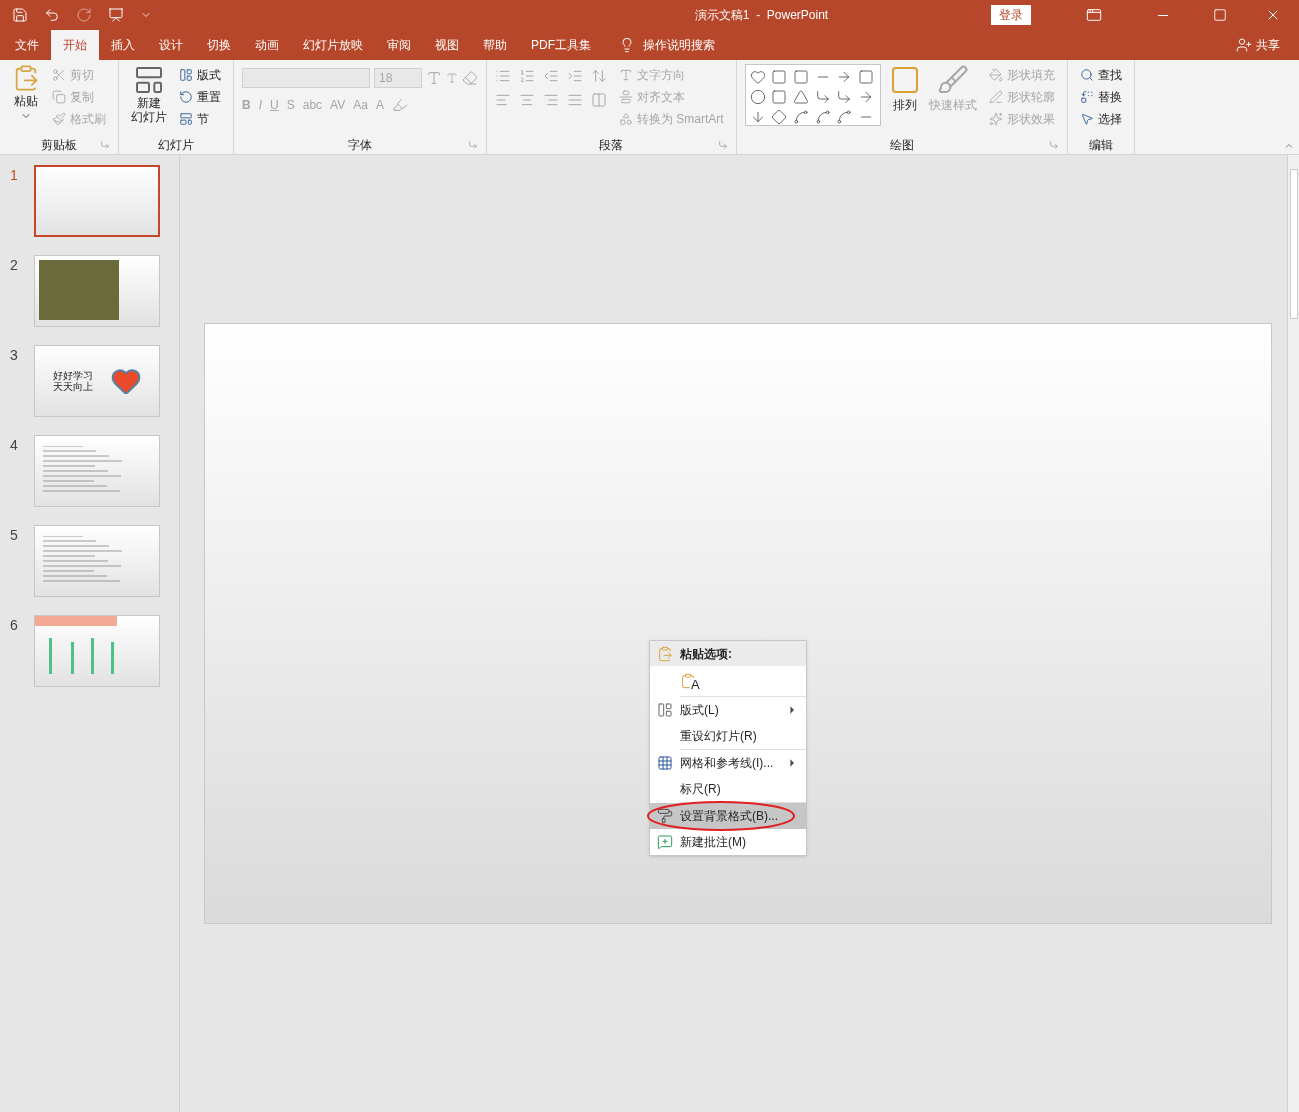  I want to click on window-title: 演示文稿1 - PowerPoint, so click(761, 15).